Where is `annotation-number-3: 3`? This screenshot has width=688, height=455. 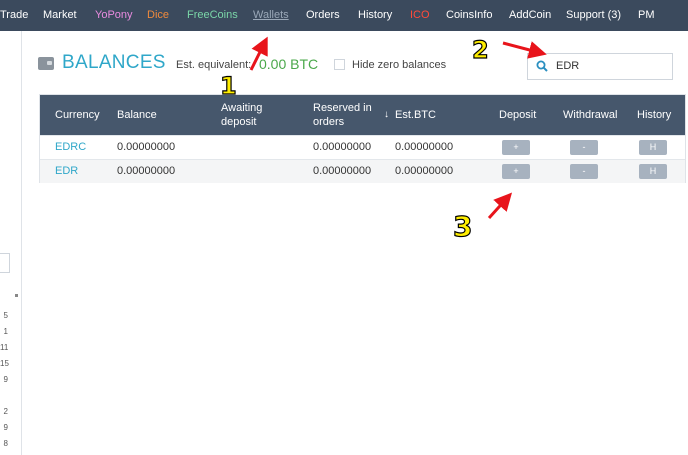 annotation-number-3: 3 is located at coordinates (462, 226).